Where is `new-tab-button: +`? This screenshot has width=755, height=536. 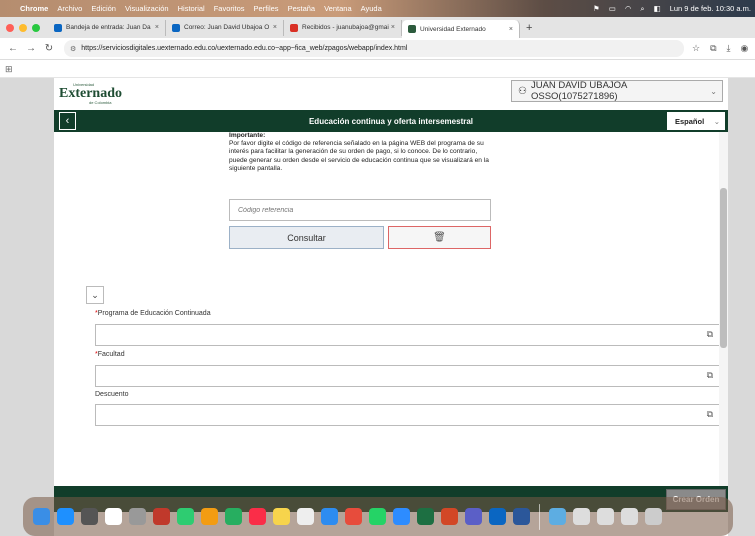 new-tab-button: + is located at coordinates (529, 28).